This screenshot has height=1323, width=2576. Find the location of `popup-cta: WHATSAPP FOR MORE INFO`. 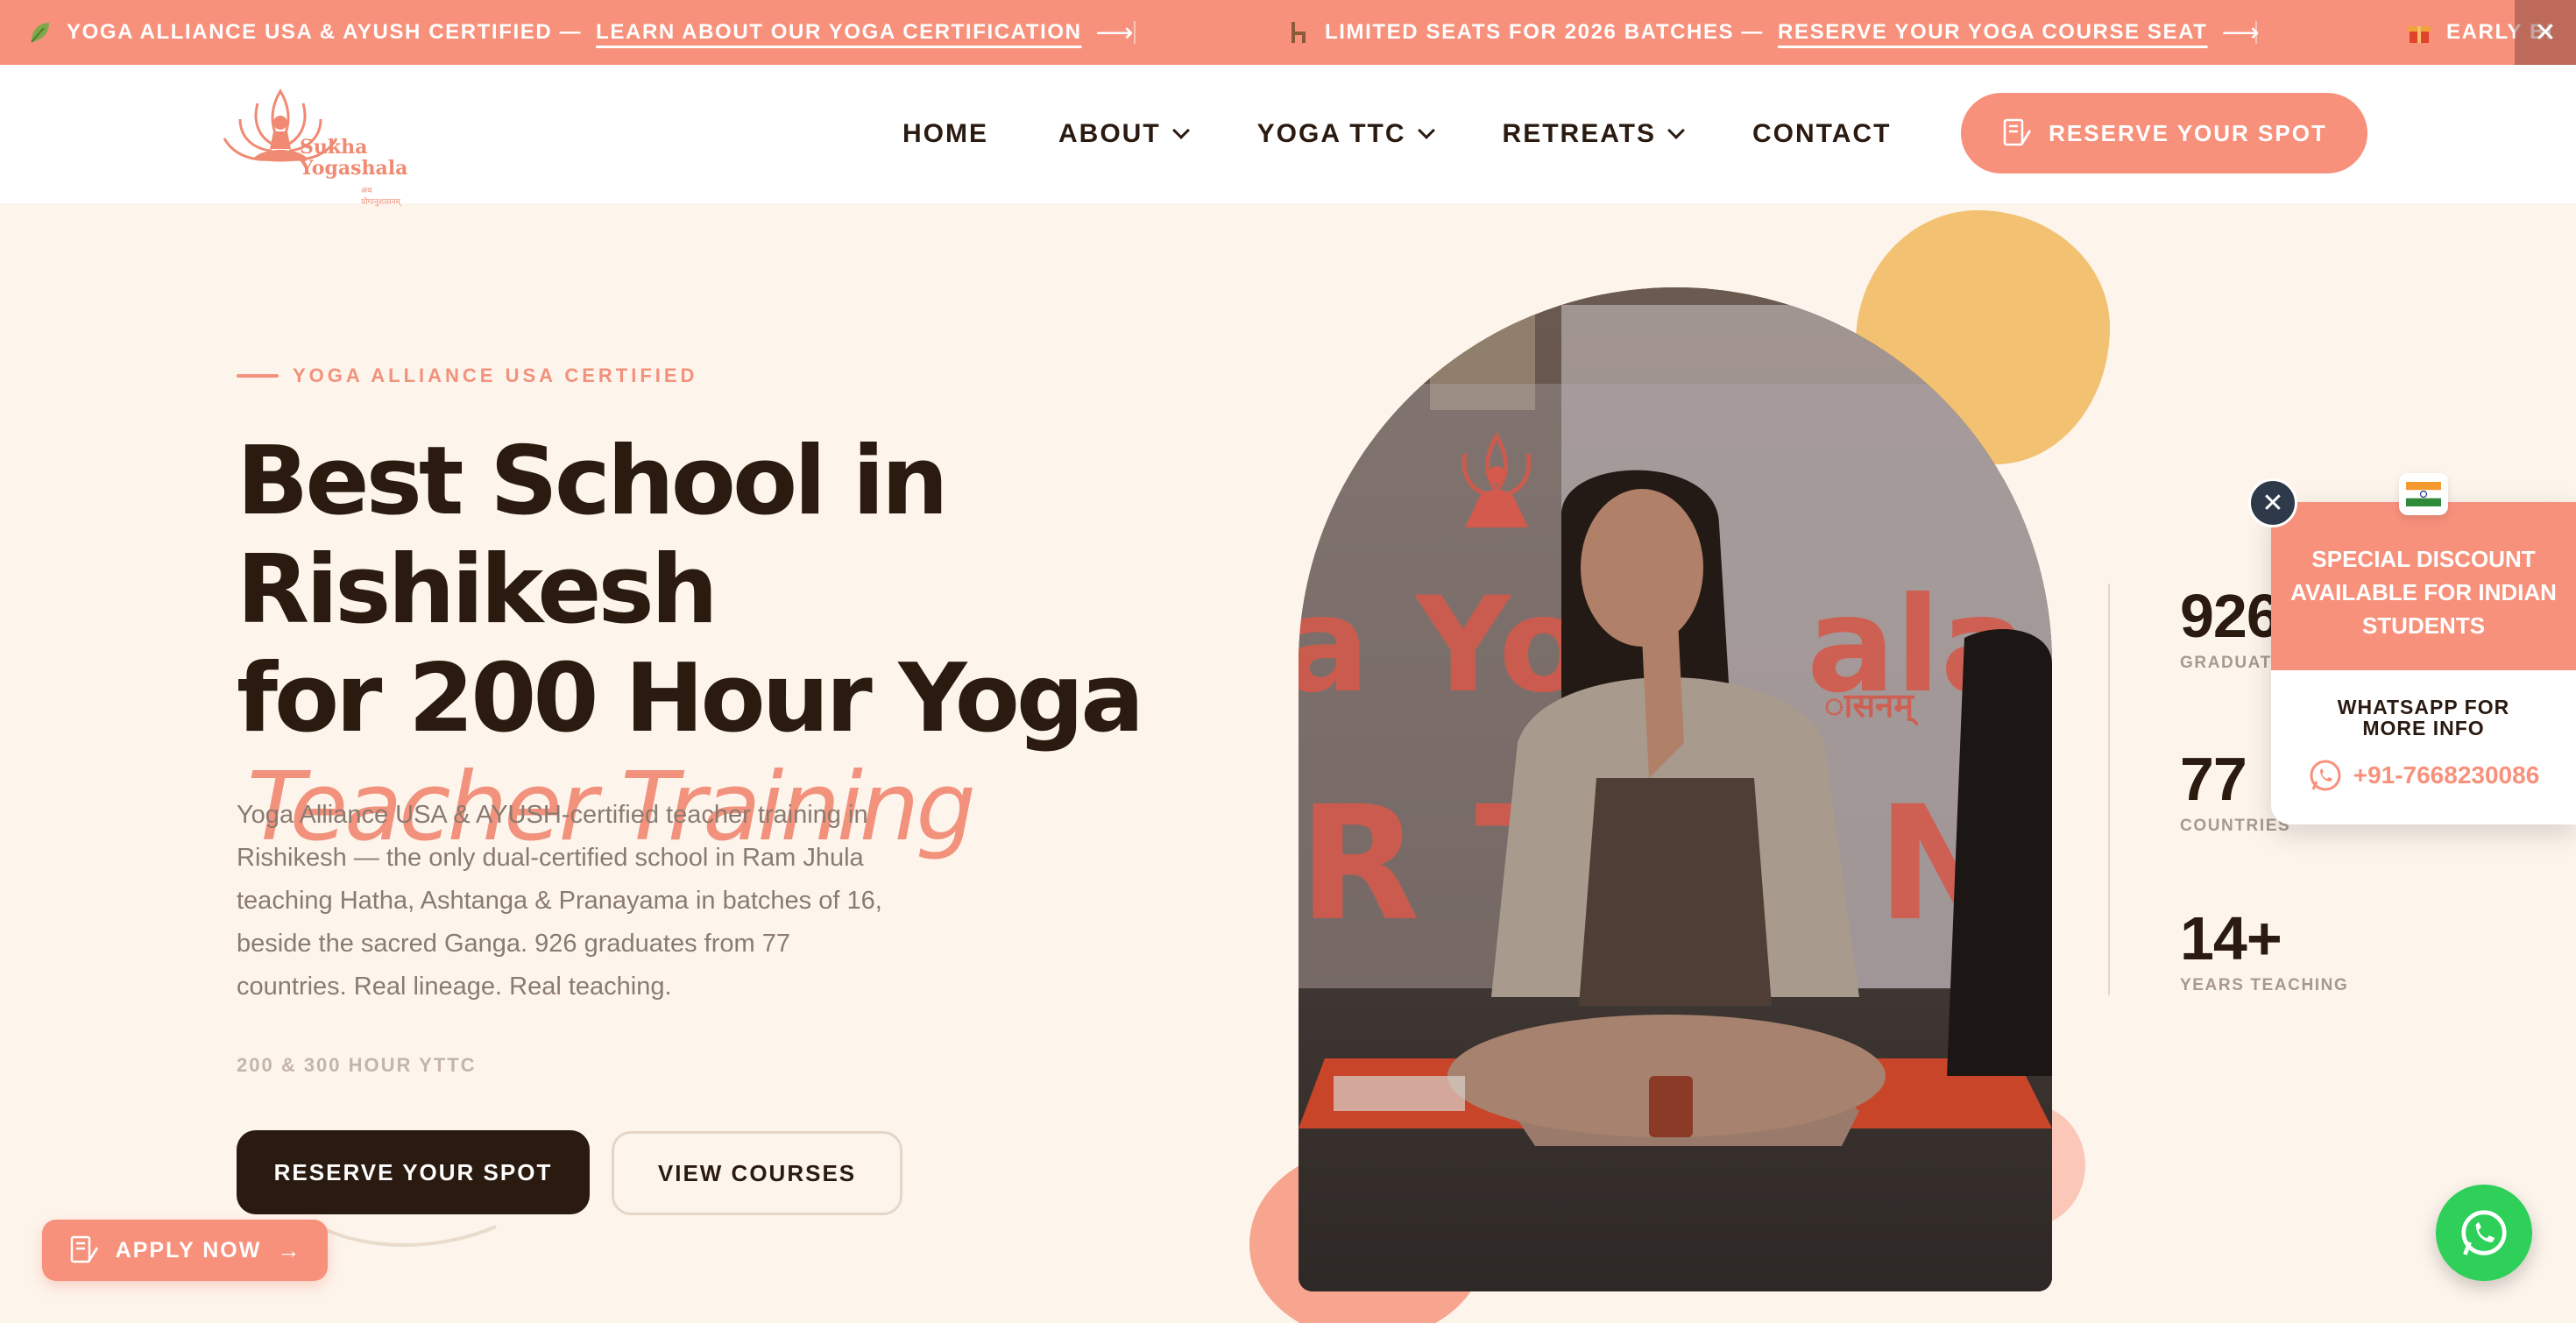

popup-cta: WHATSAPP FOR MORE INFO is located at coordinates (2423, 717).